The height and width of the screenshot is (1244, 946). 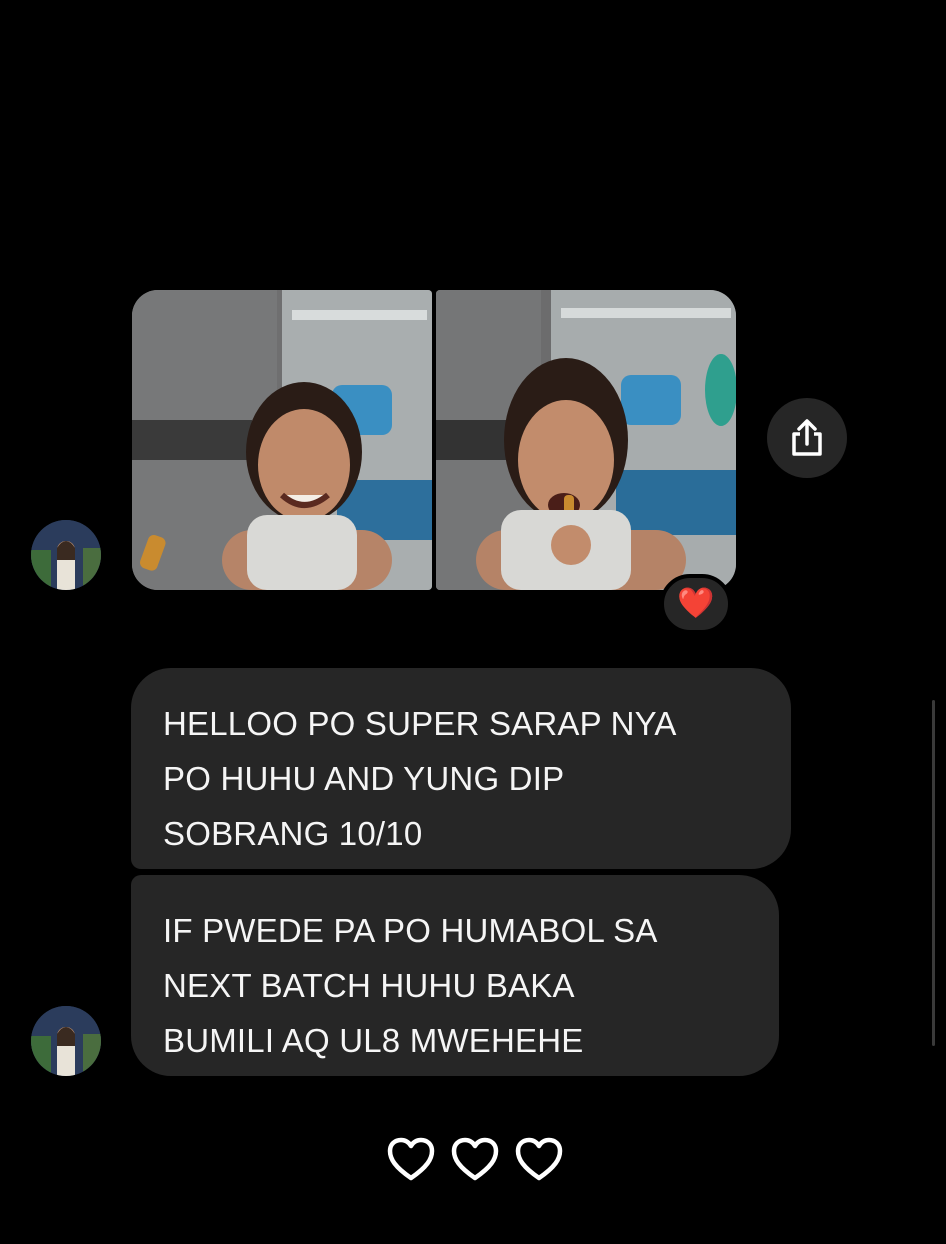 I want to click on scrollbar, so click(x=933, y=873).